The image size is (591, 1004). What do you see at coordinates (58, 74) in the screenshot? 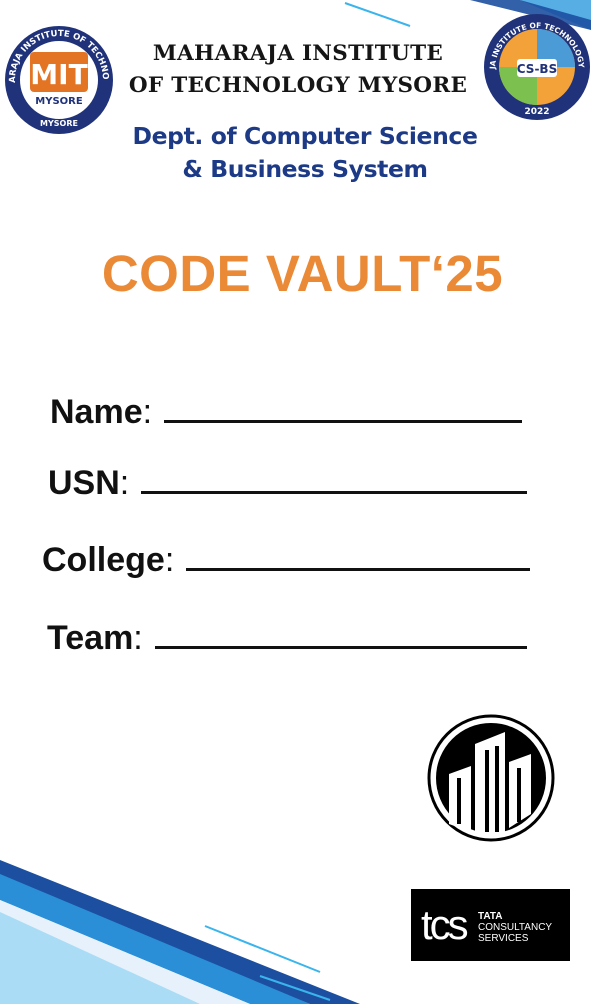
I see `mit-mark: MIT` at bounding box center [58, 74].